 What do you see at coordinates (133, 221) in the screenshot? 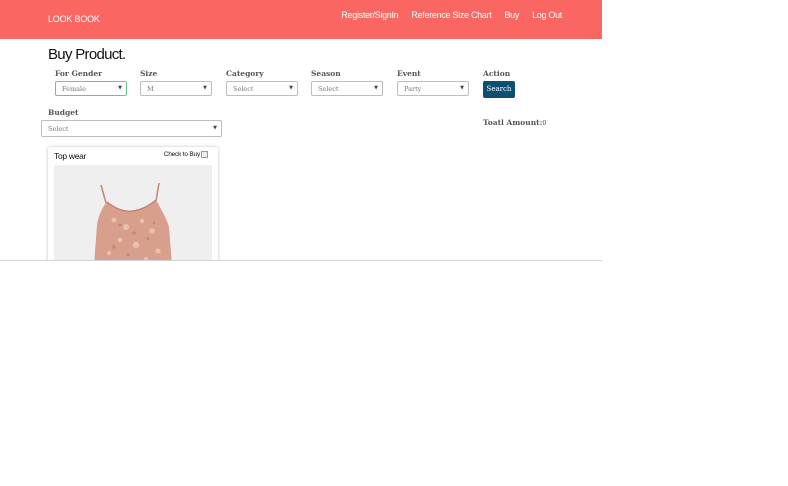
I see `pink-camisole-icon` at bounding box center [133, 221].